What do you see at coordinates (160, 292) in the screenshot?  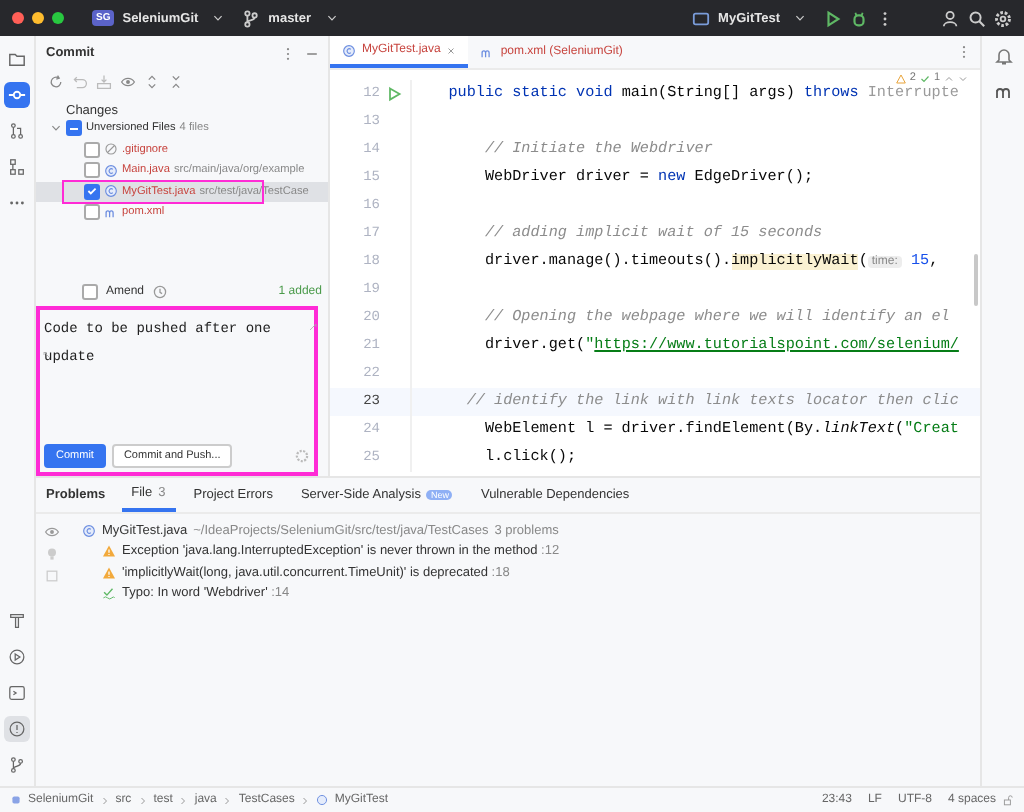 I see `clock-icon` at bounding box center [160, 292].